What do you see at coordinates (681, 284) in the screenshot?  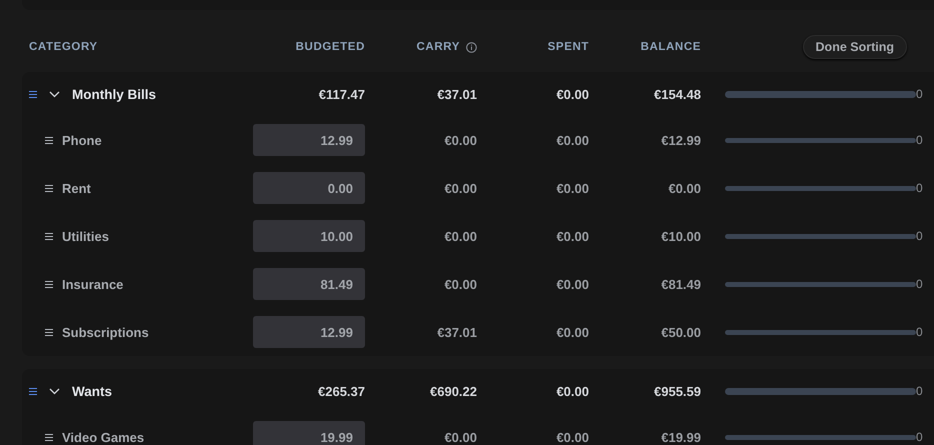 I see `balance-amount: €81.49` at bounding box center [681, 284].